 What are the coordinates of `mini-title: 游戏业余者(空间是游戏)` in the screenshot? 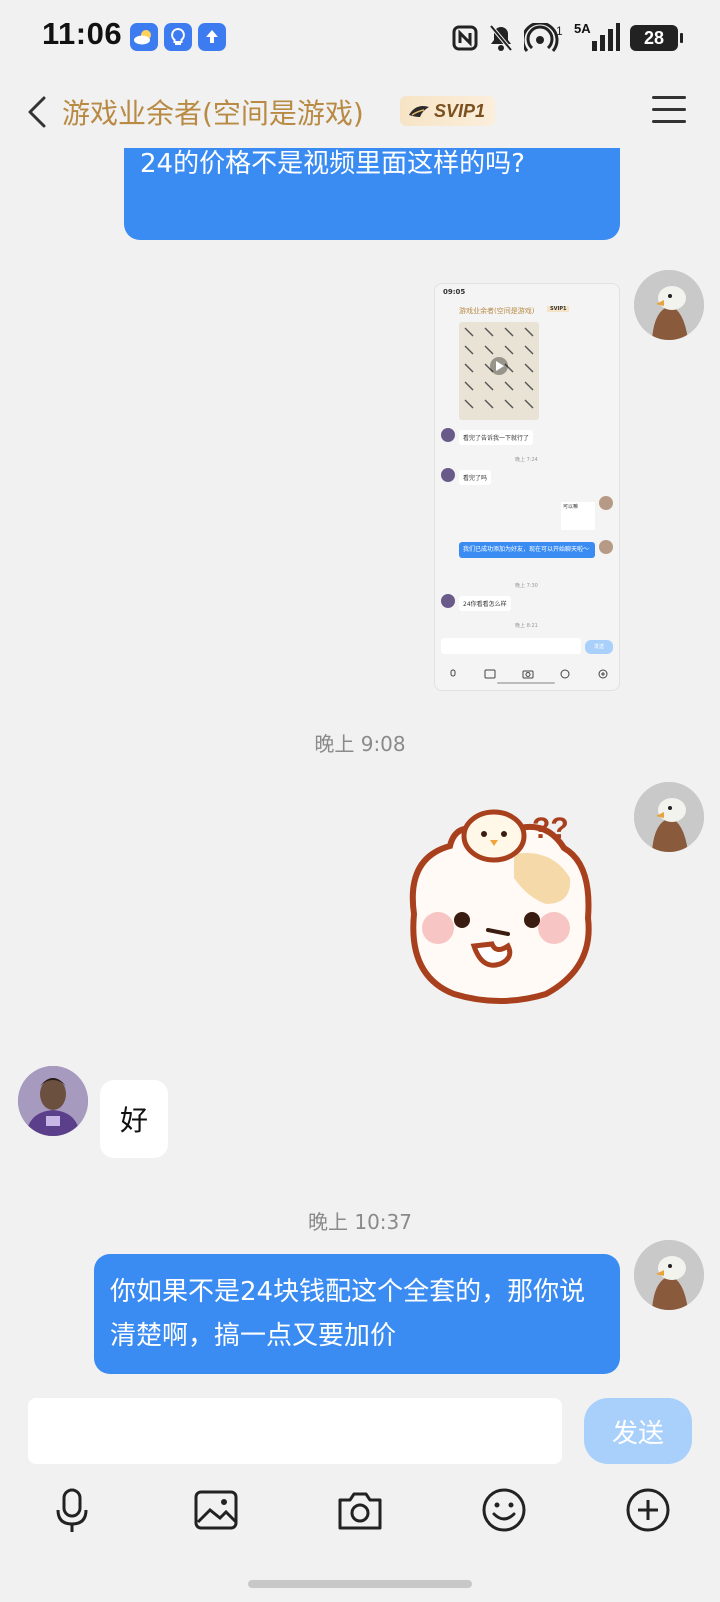 It's located at (497, 311).